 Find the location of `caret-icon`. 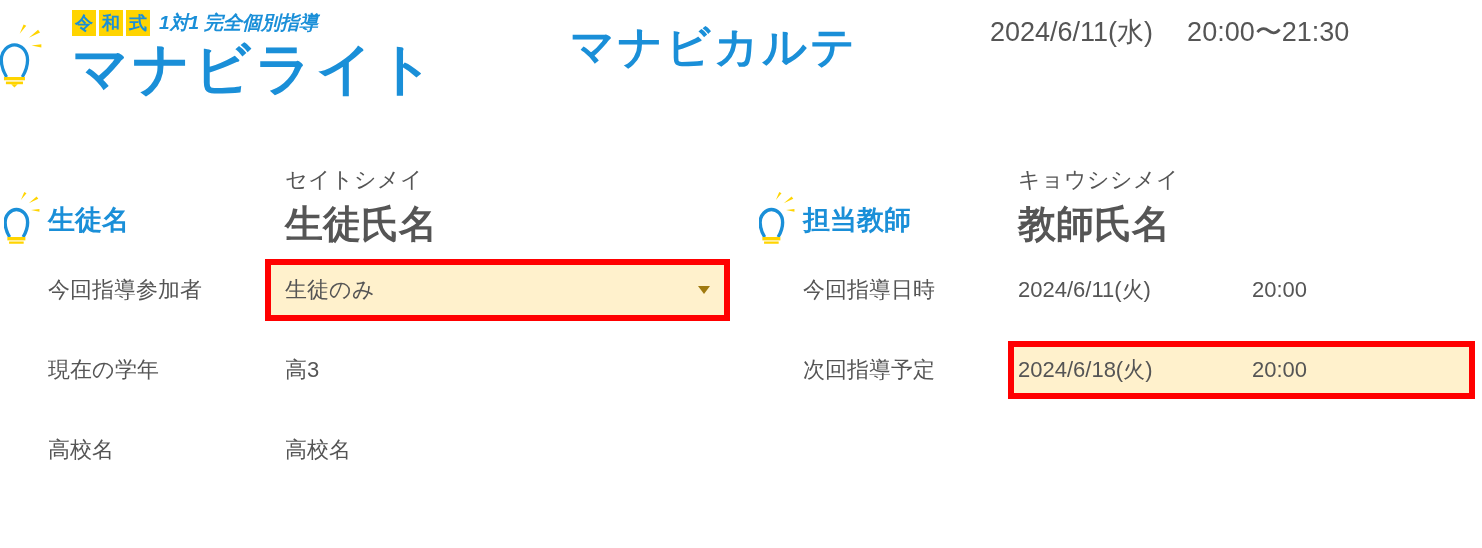

caret-icon is located at coordinates (704, 290).